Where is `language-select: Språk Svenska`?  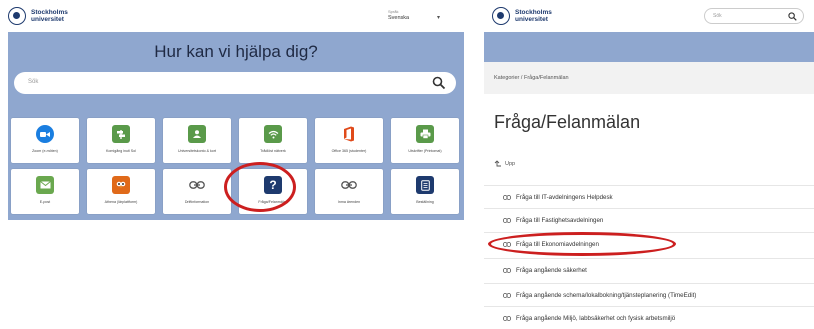 language-select: Språk Svenska is located at coordinates (398, 15).